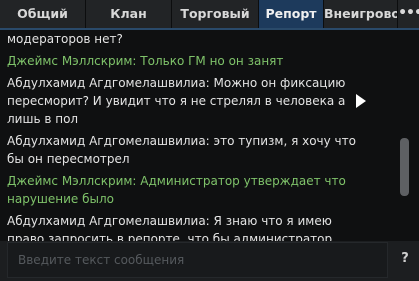  What do you see at coordinates (65, 39) in the screenshot?
I see `message-line: модераторов нет?` at bounding box center [65, 39].